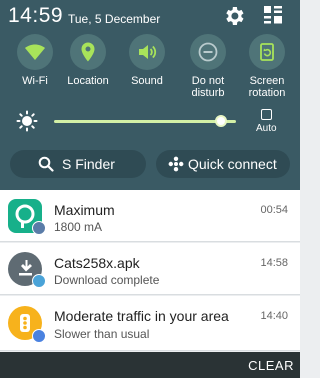 The image size is (320, 378). I want to click on wifi-icon, so click(35, 52).